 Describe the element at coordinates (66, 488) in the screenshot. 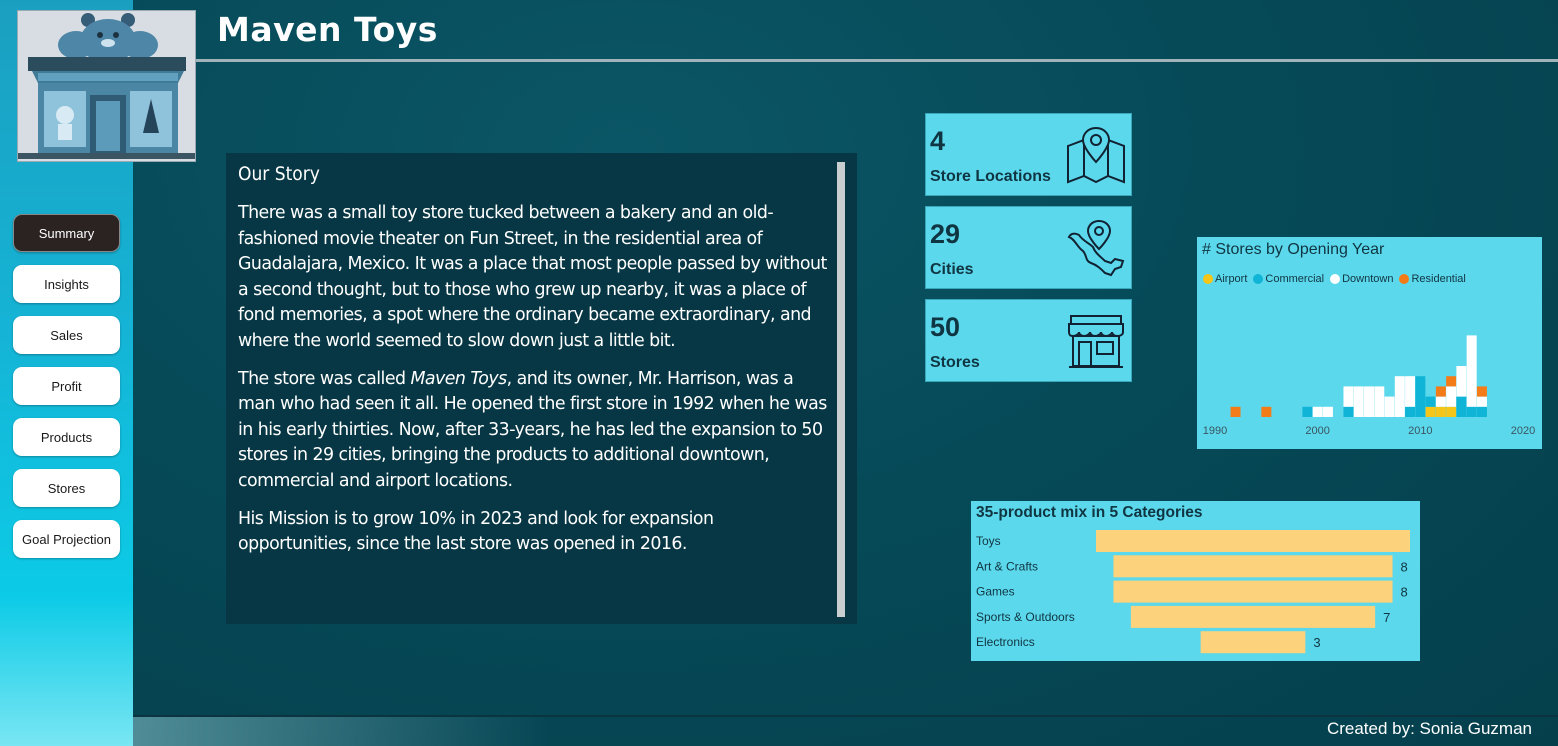

I see `nav-stores-button: Stores` at that location.